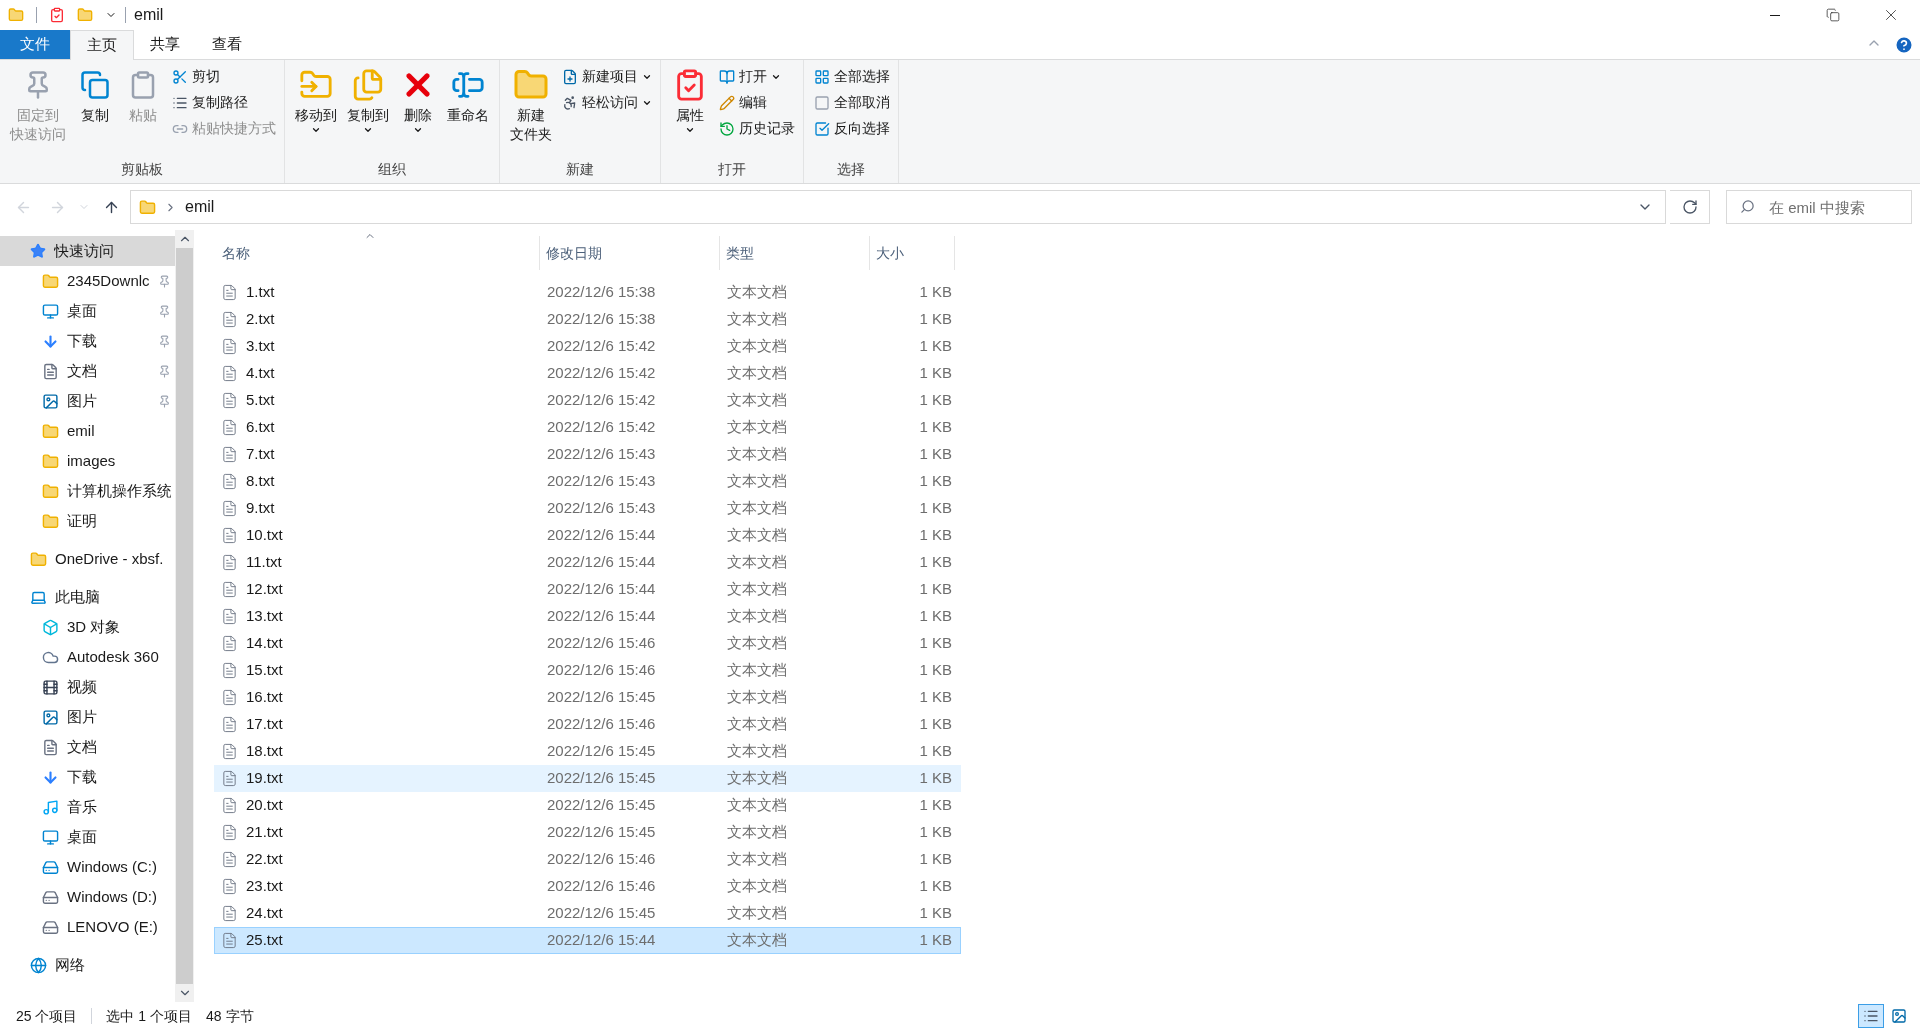 The height and width of the screenshot is (1030, 1920). I want to click on file-name: 3.txt, so click(260, 346).